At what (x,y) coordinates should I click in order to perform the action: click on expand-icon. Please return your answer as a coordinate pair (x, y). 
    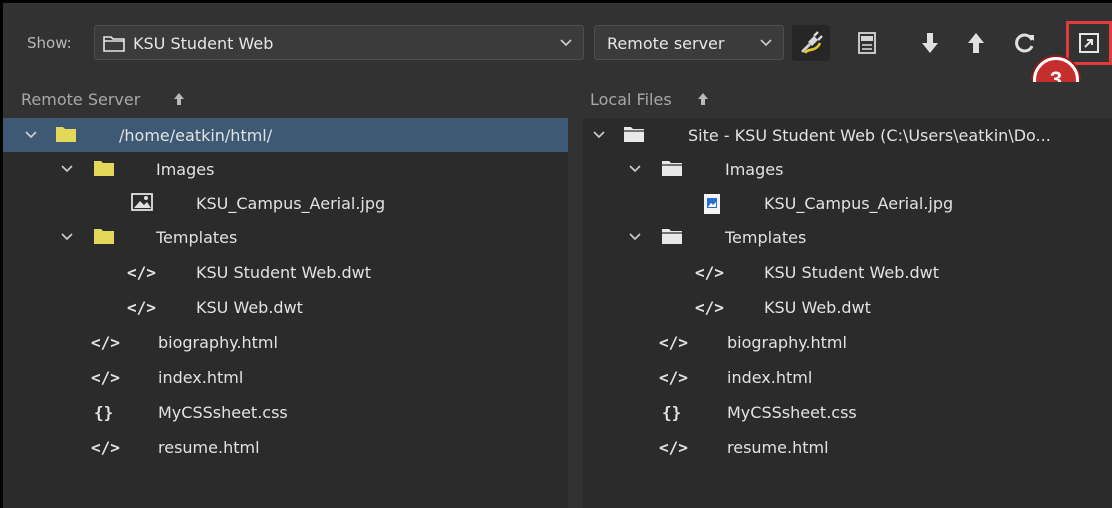
    Looking at the image, I should click on (1089, 43).